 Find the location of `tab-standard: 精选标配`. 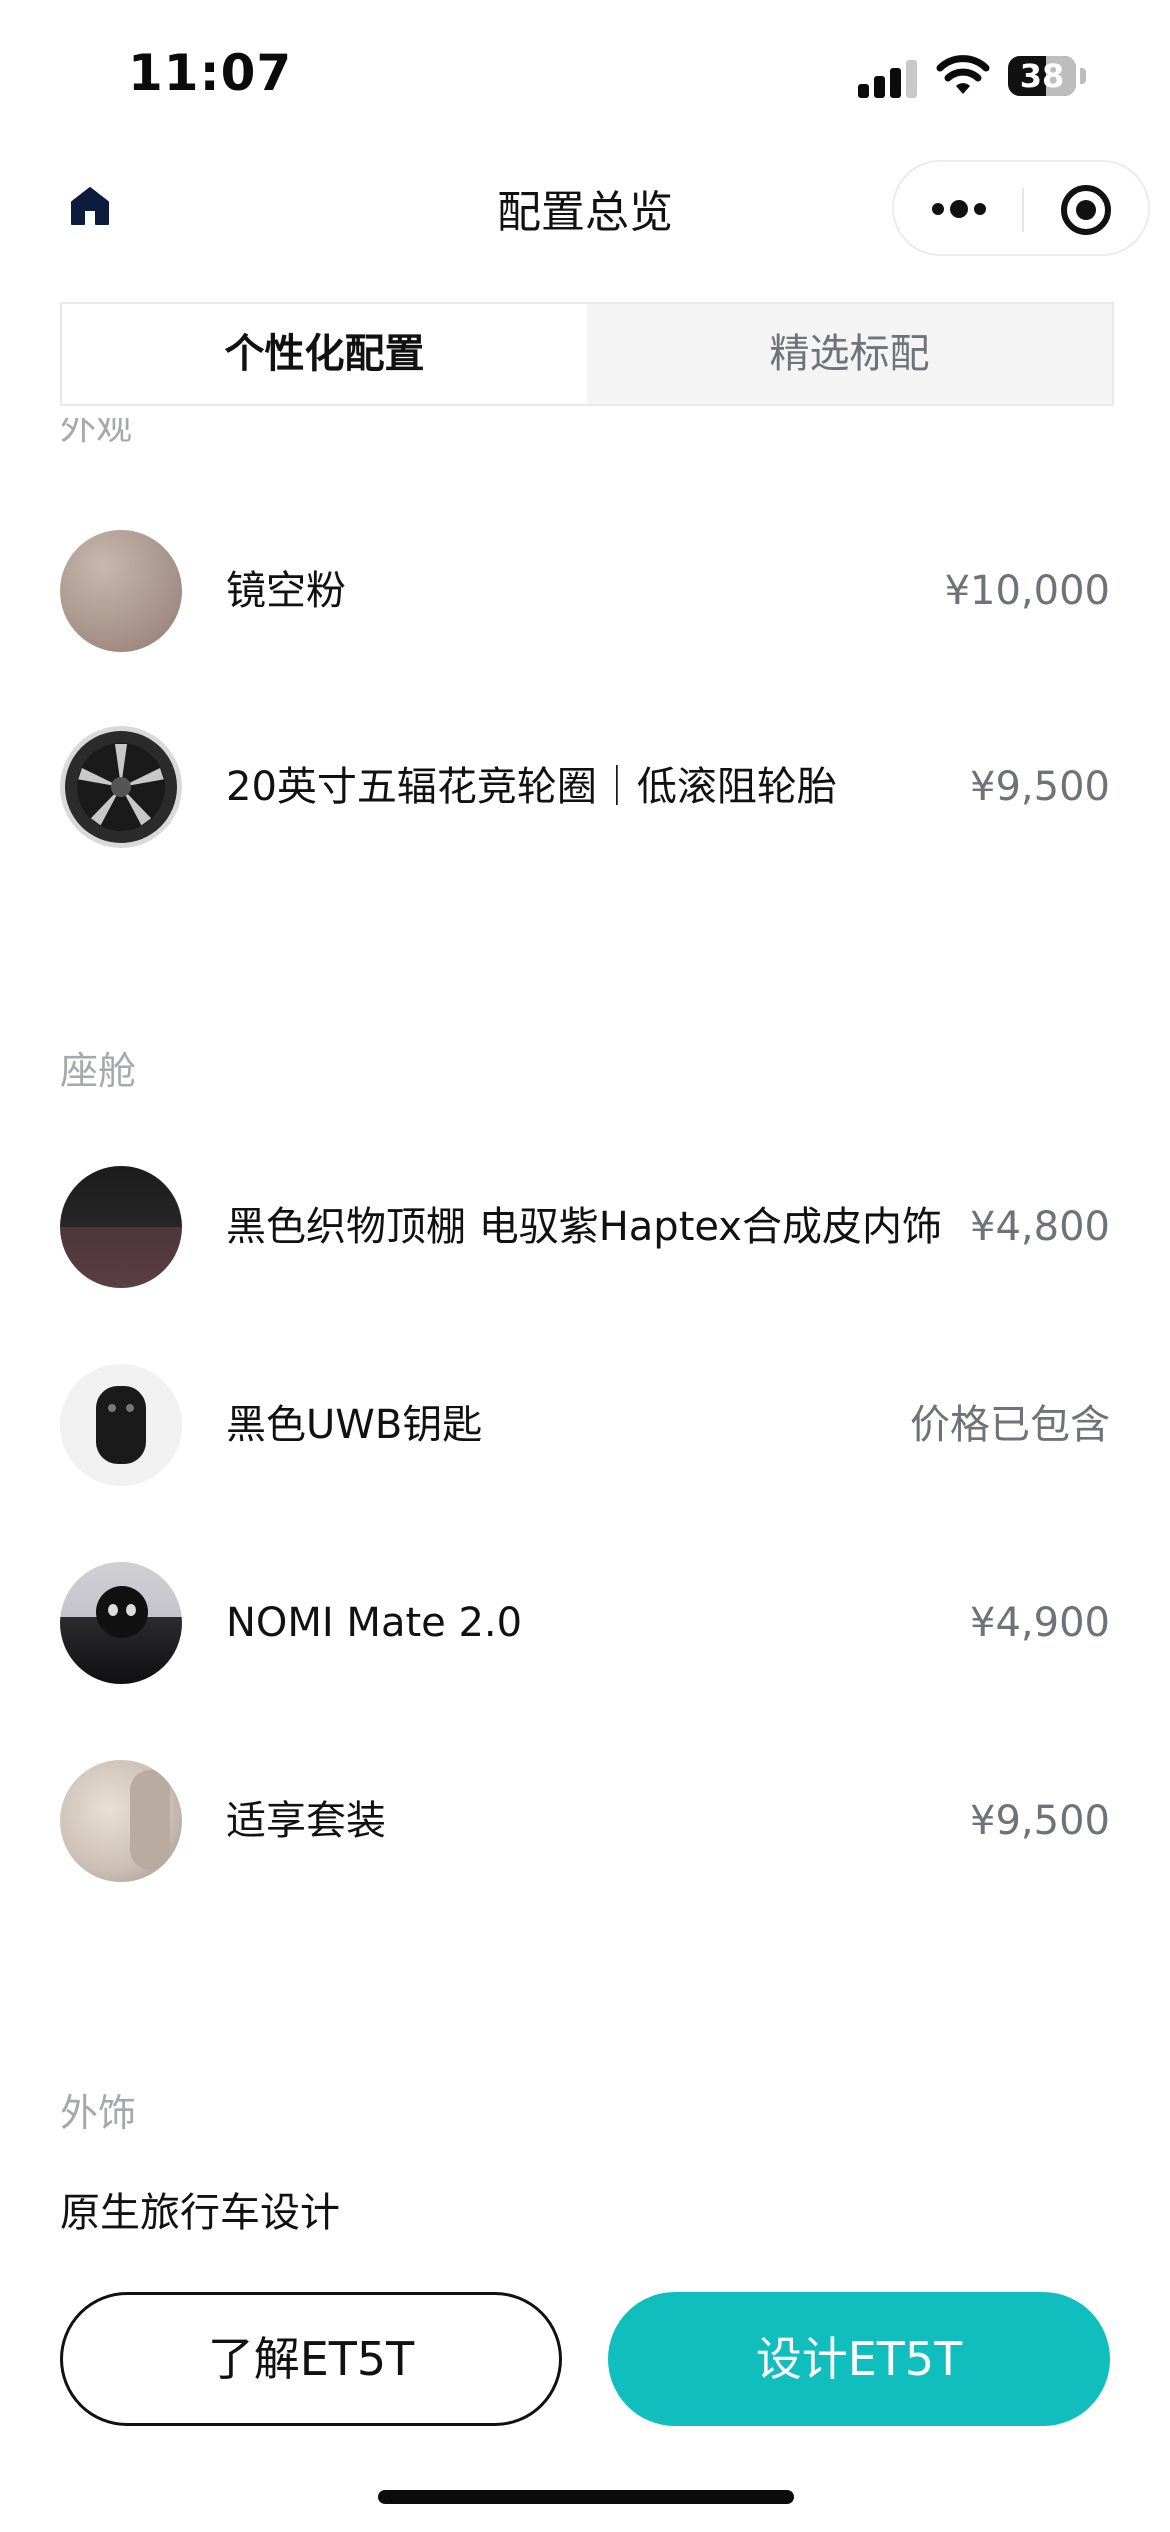

tab-standard: 精选标配 is located at coordinates (849, 354).